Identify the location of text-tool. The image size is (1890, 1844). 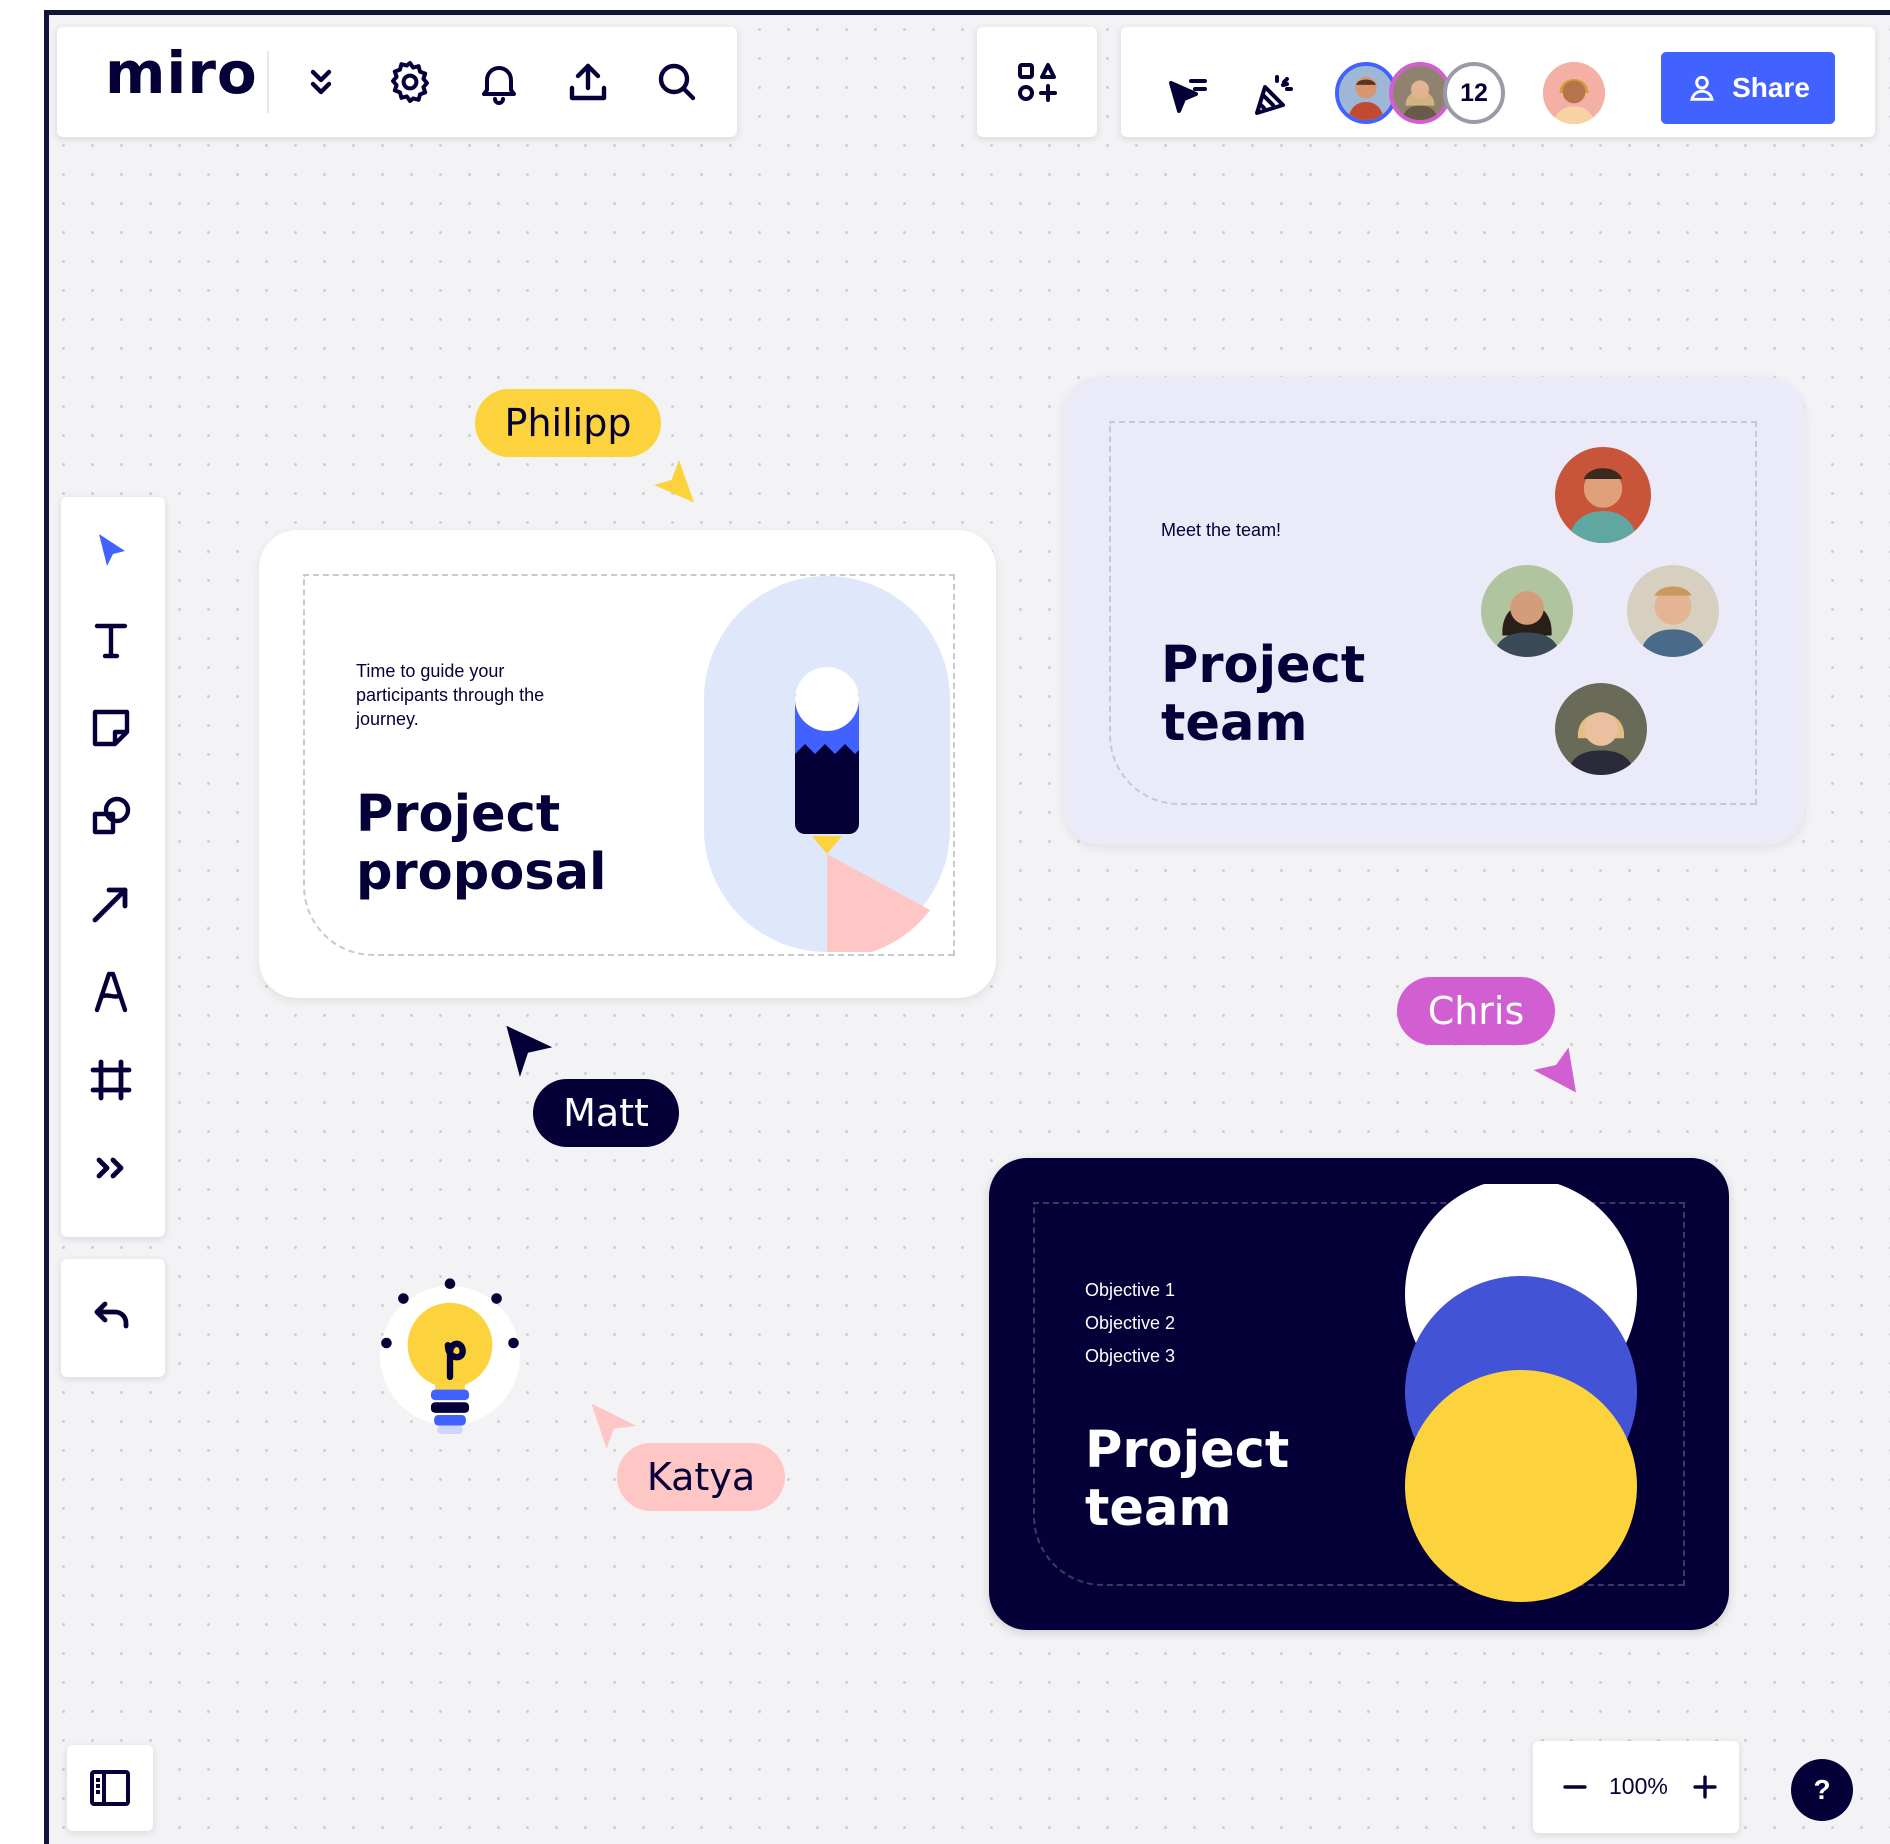
(111, 640).